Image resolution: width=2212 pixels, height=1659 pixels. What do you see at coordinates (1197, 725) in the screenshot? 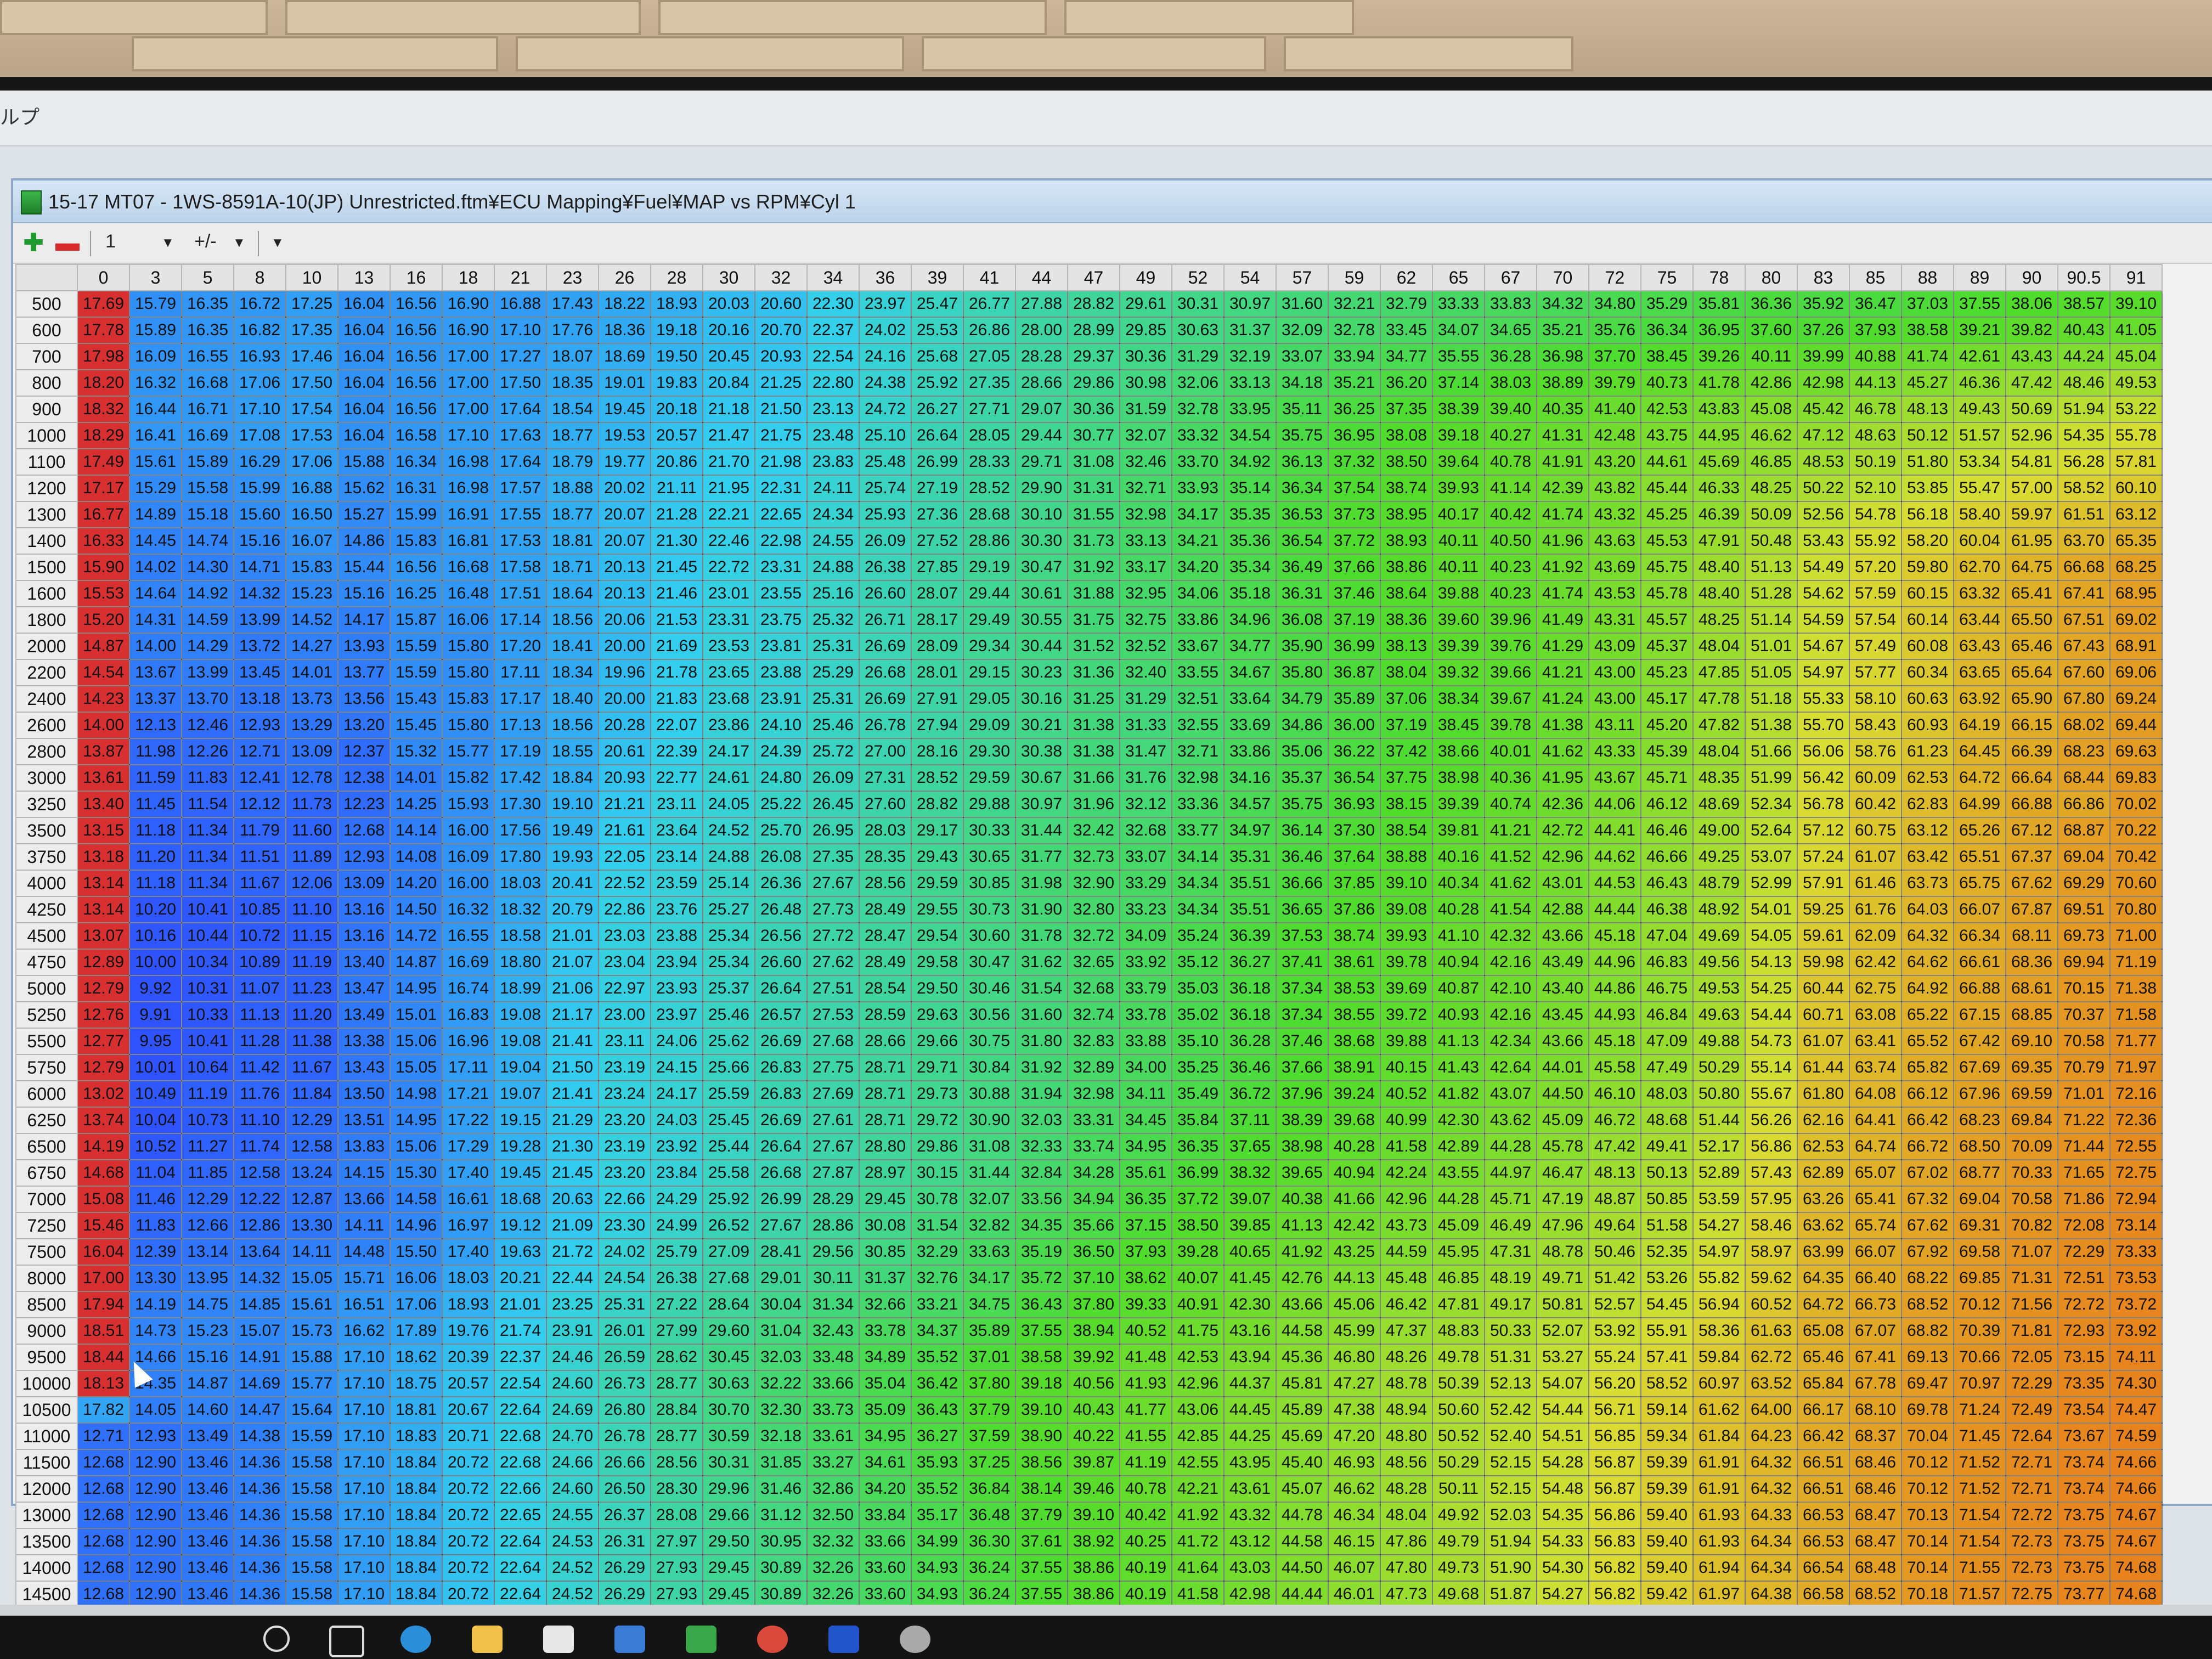
I see `map-cell: 32.55` at bounding box center [1197, 725].